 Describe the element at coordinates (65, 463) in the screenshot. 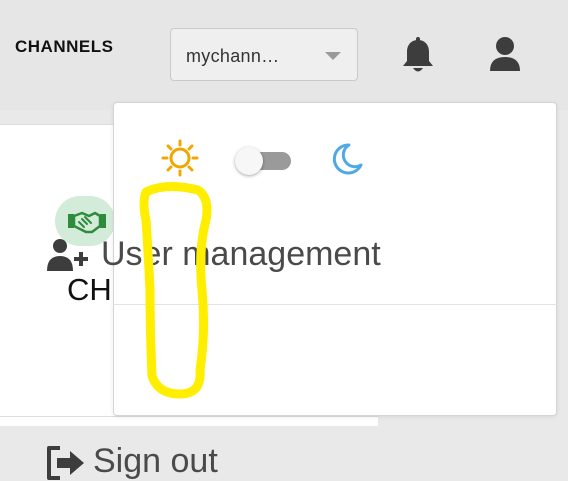

I see `sign-out-icon` at that location.